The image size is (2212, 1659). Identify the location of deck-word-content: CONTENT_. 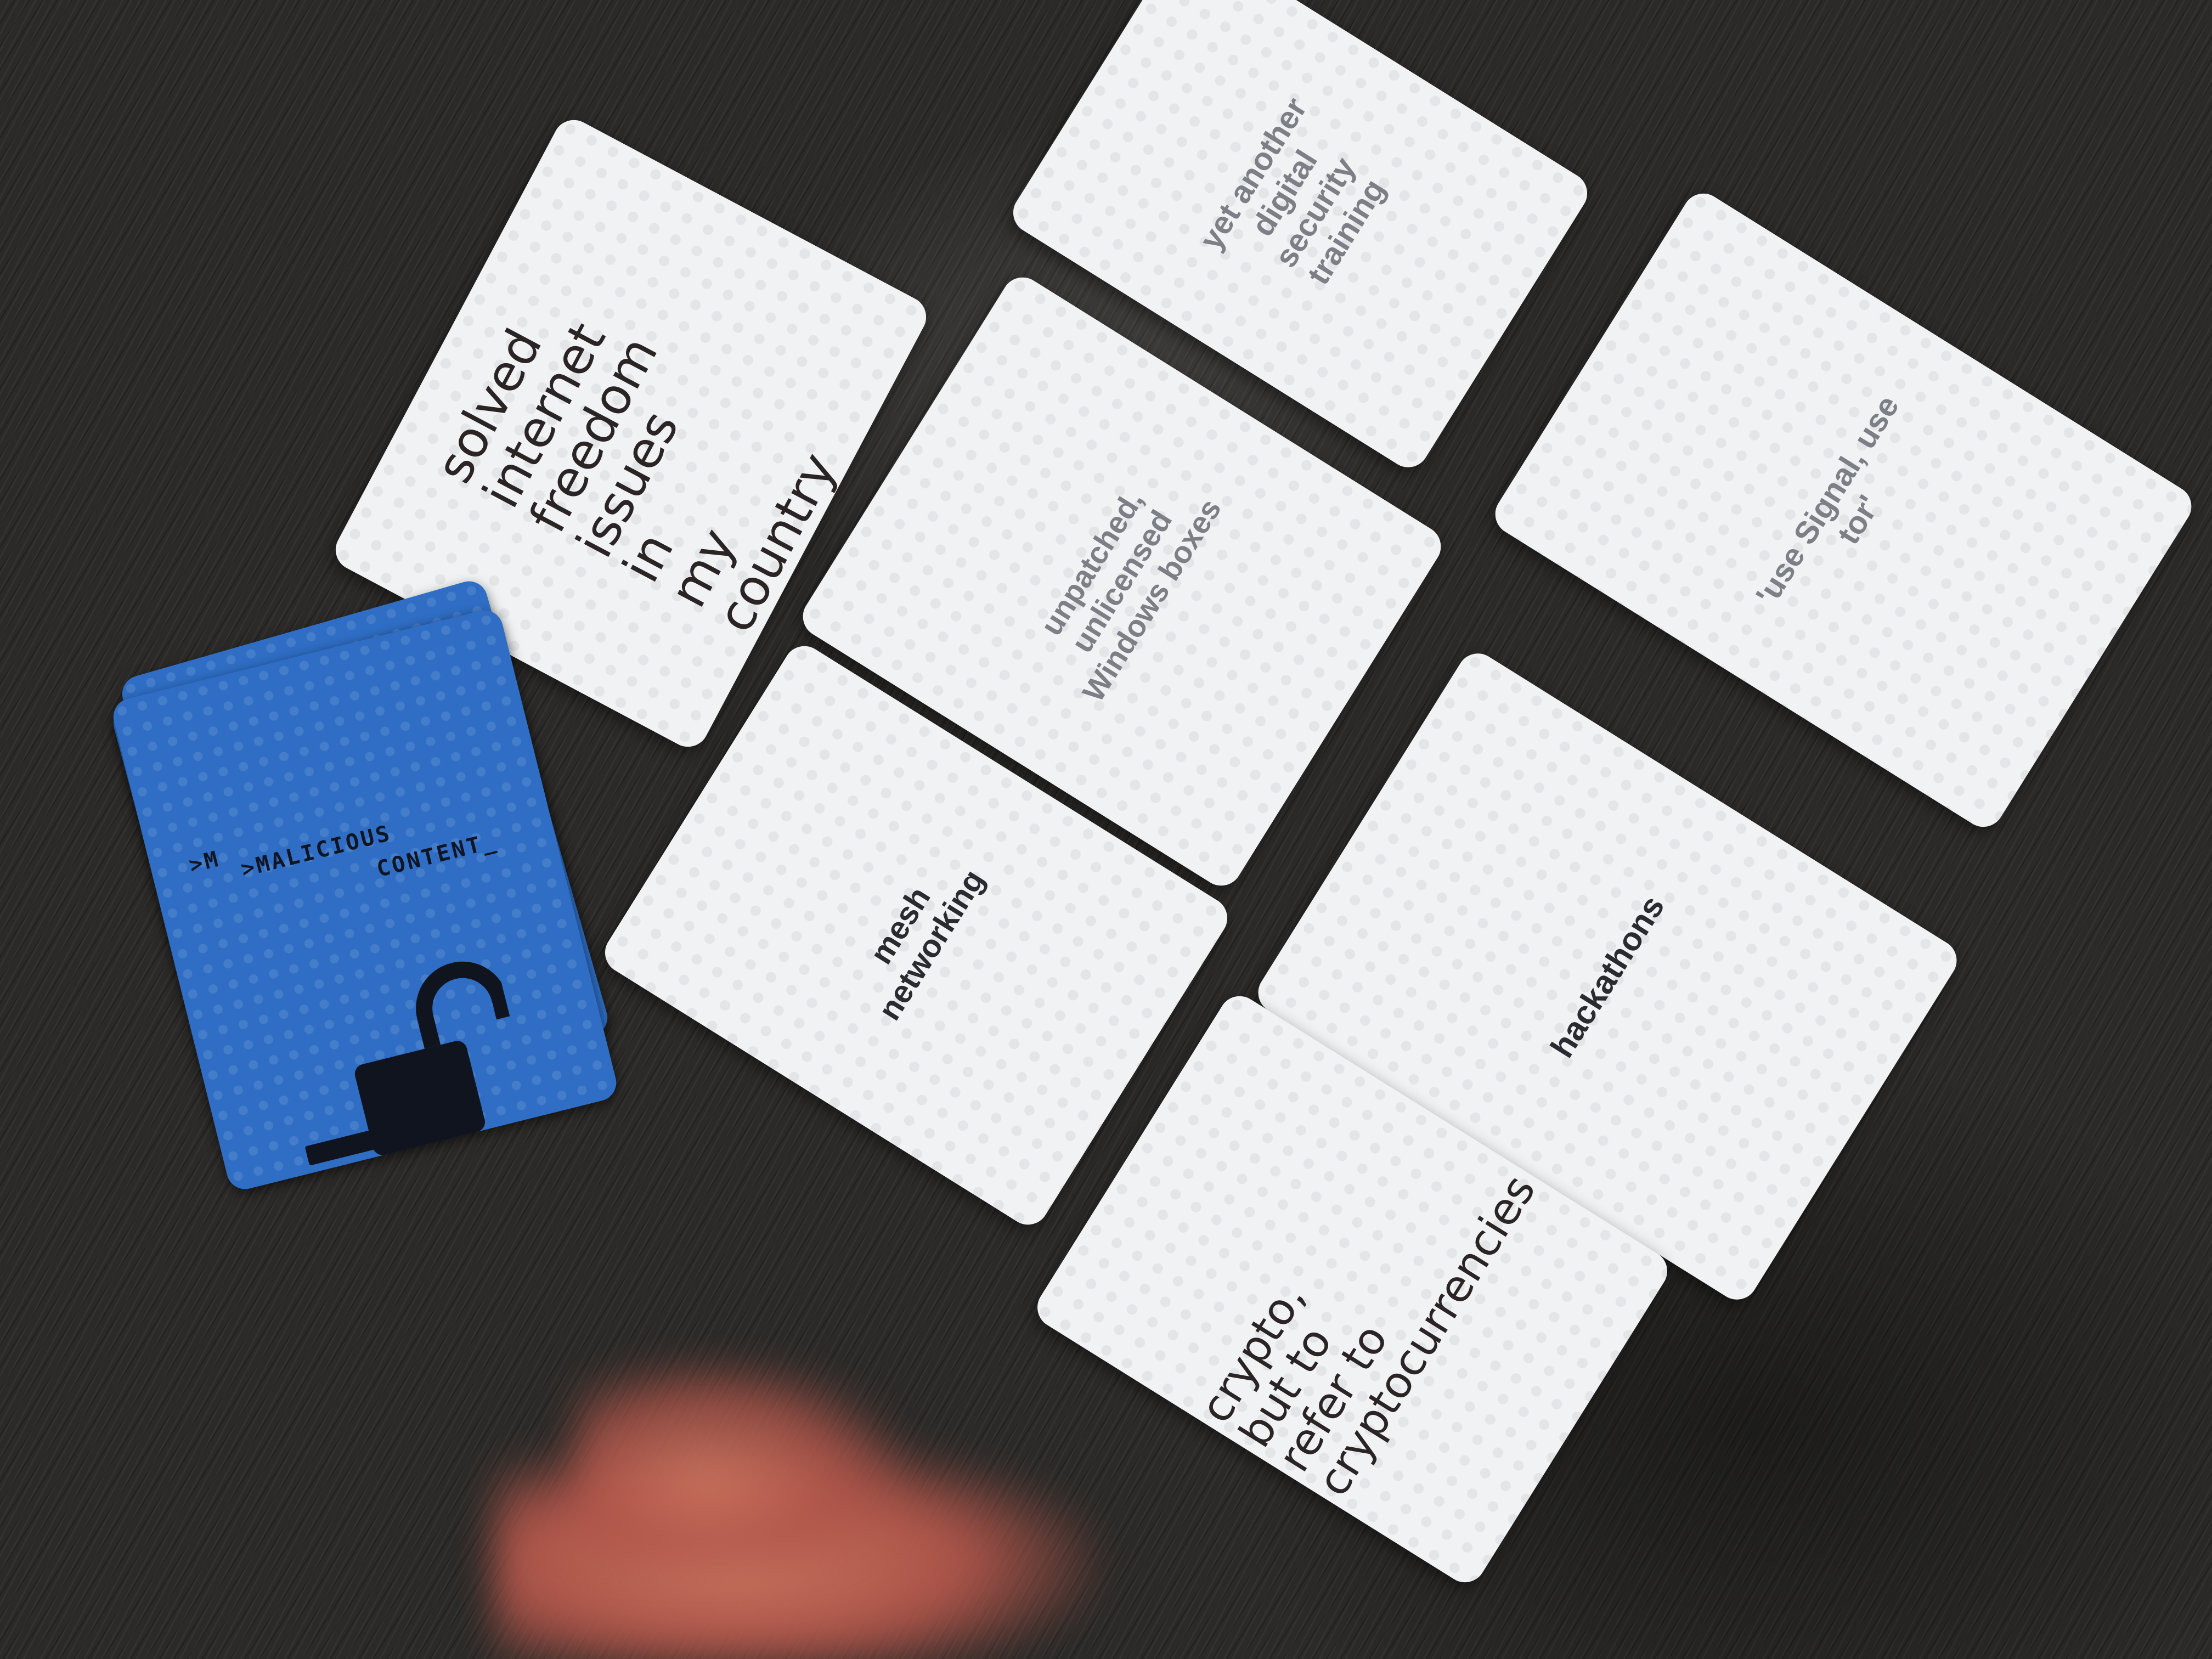
(437, 856).